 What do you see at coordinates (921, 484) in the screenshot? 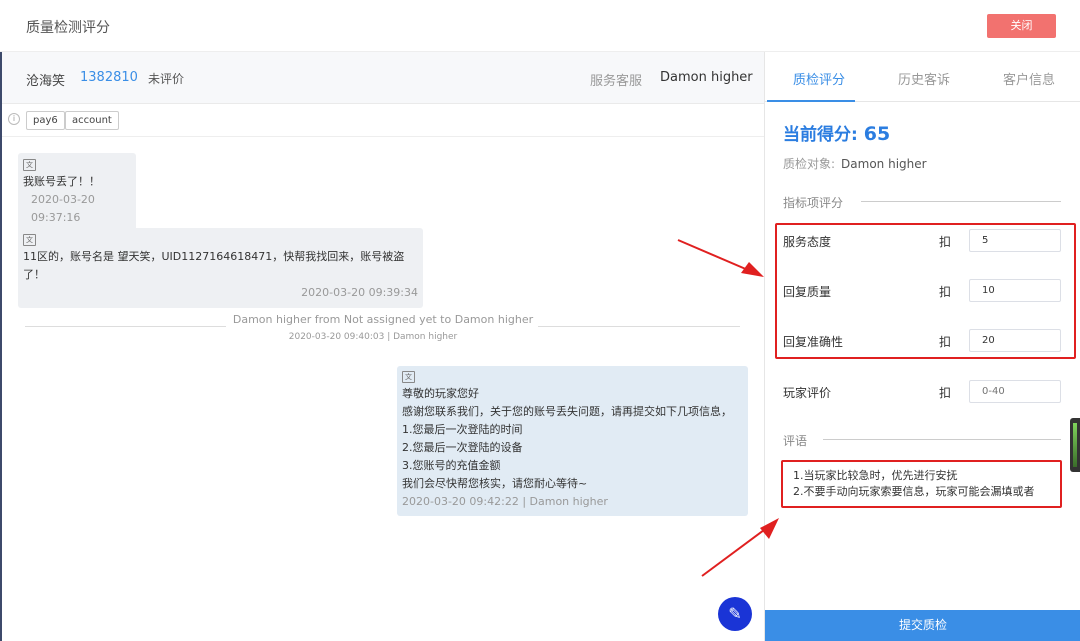
I see `comment-highlight-box` at bounding box center [921, 484].